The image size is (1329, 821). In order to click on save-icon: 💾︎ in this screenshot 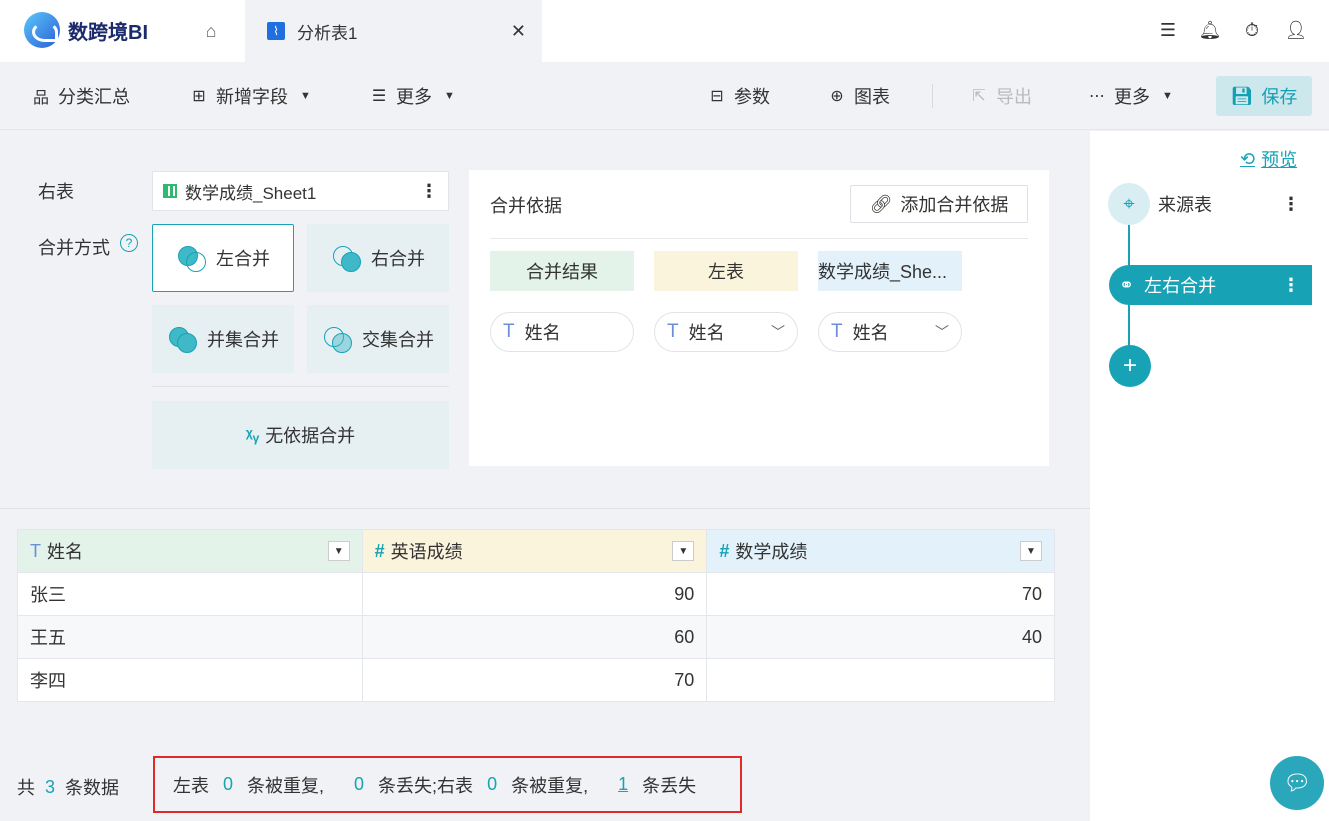, I will do `click(1242, 95)`.